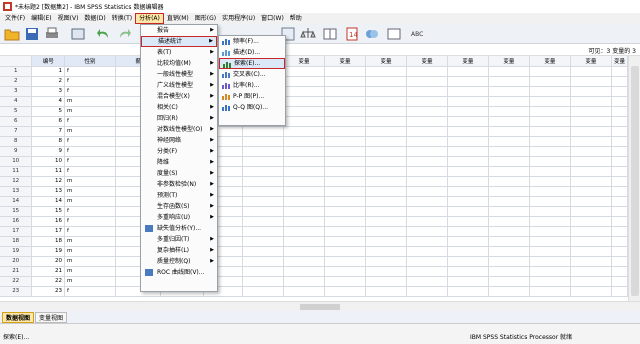 This screenshot has width=640, height=344. What do you see at coordinates (15, 18) in the screenshot?
I see `menu-0: 文件(F)` at bounding box center [15, 18].